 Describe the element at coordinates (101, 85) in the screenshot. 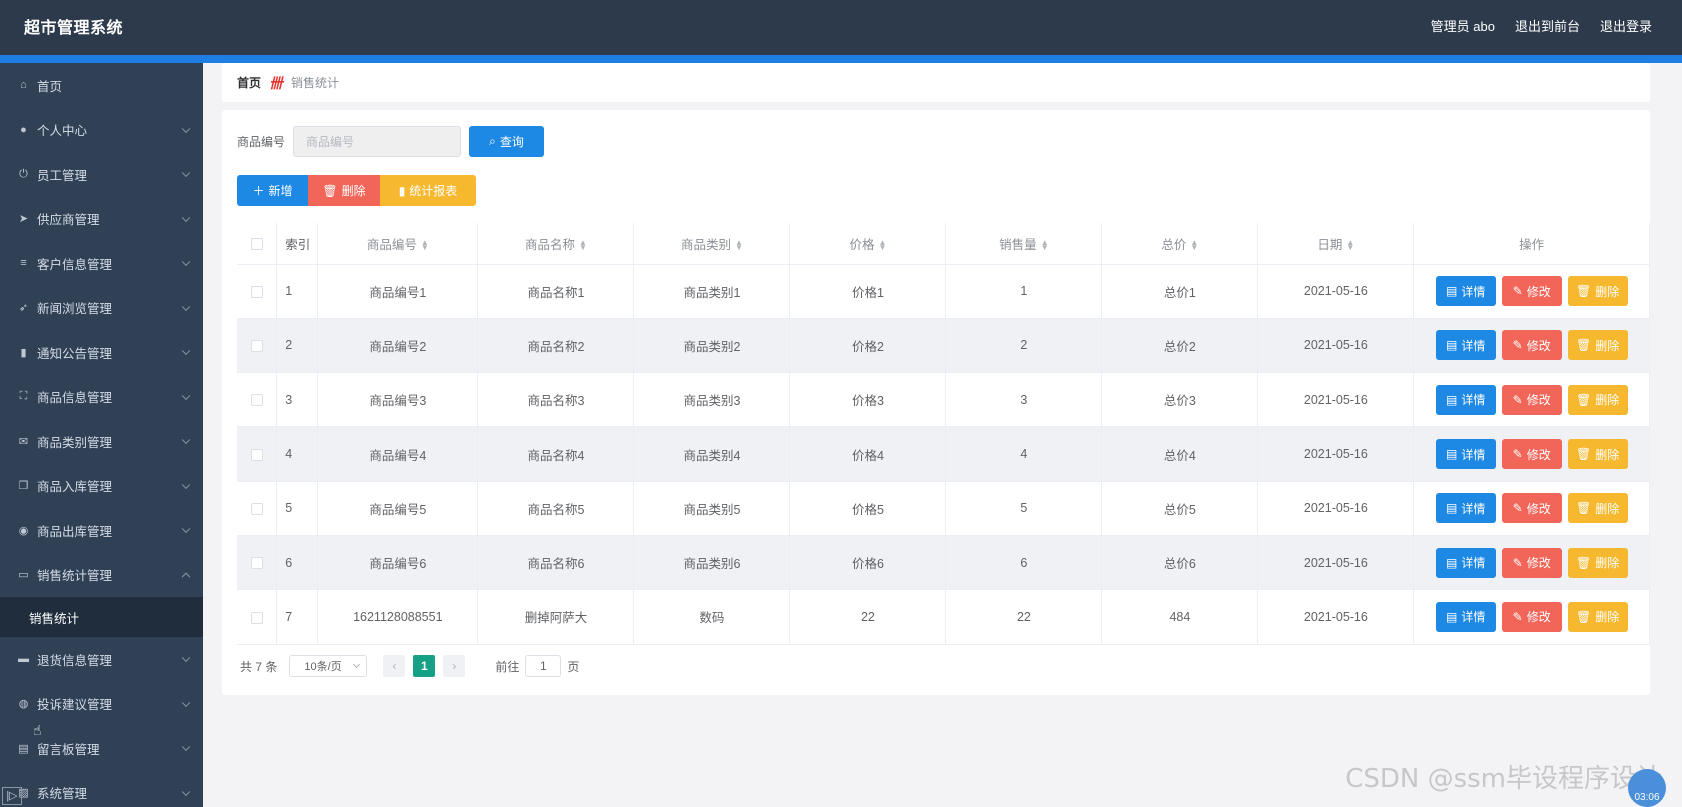

I see `sidebar-item-home: ⌂ 首页` at that location.